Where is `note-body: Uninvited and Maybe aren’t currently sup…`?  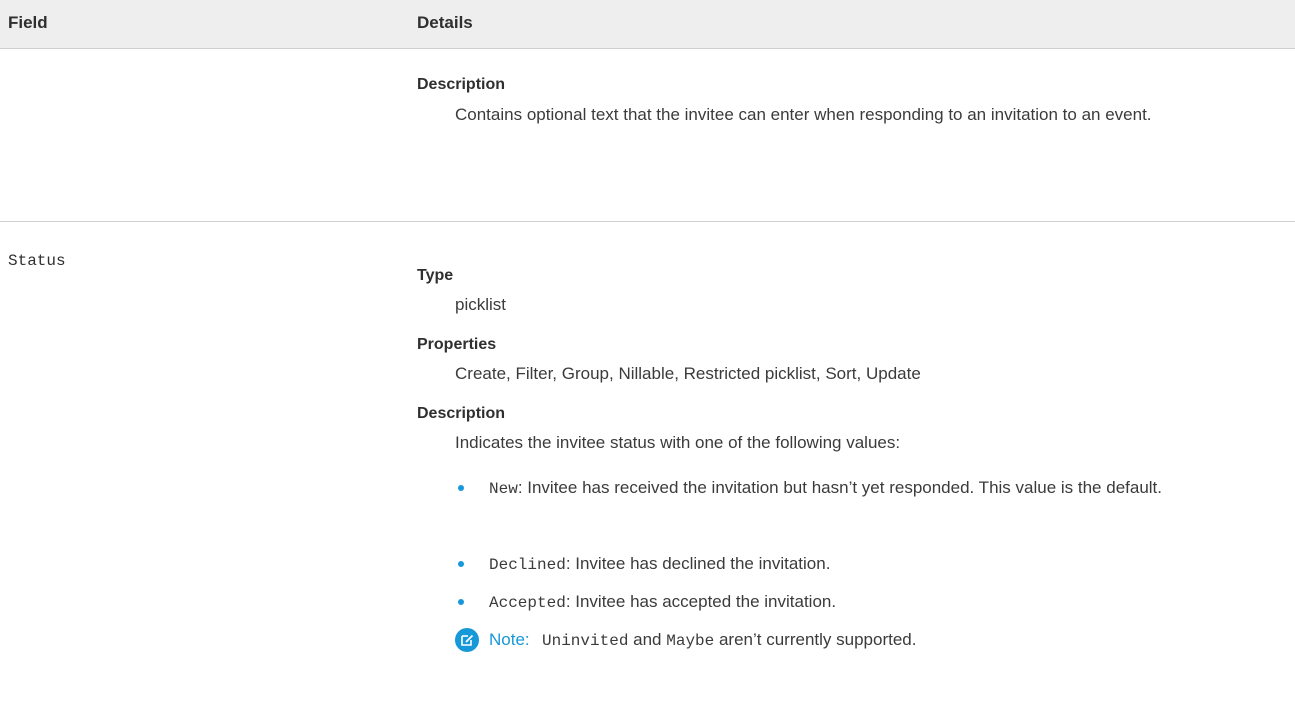 note-body: Uninvited and Maybe aren’t currently sup… is located at coordinates (729, 640).